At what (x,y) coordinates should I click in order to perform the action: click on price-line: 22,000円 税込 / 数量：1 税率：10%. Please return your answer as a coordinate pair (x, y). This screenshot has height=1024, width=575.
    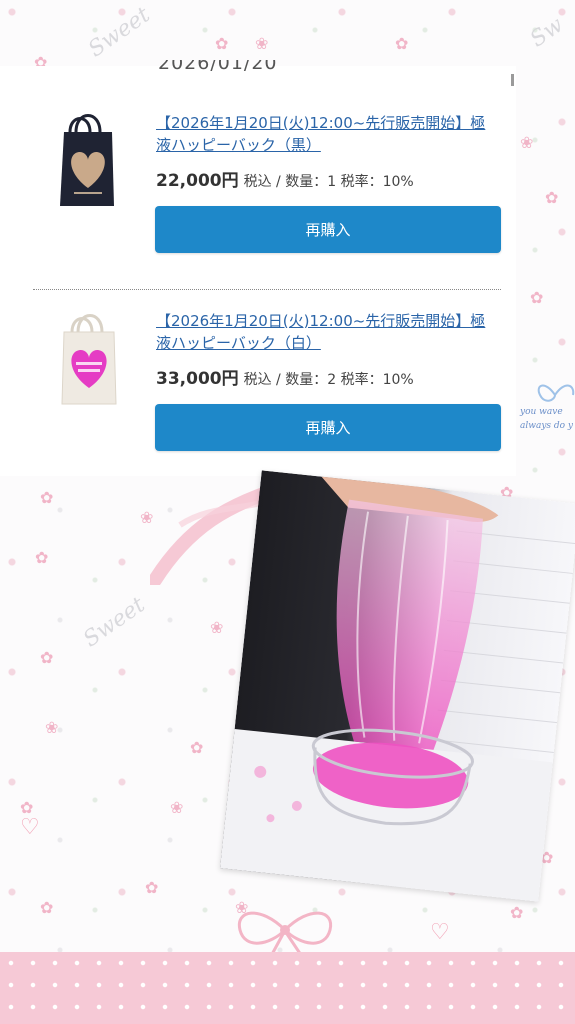
    Looking at the image, I should click on (285, 178).